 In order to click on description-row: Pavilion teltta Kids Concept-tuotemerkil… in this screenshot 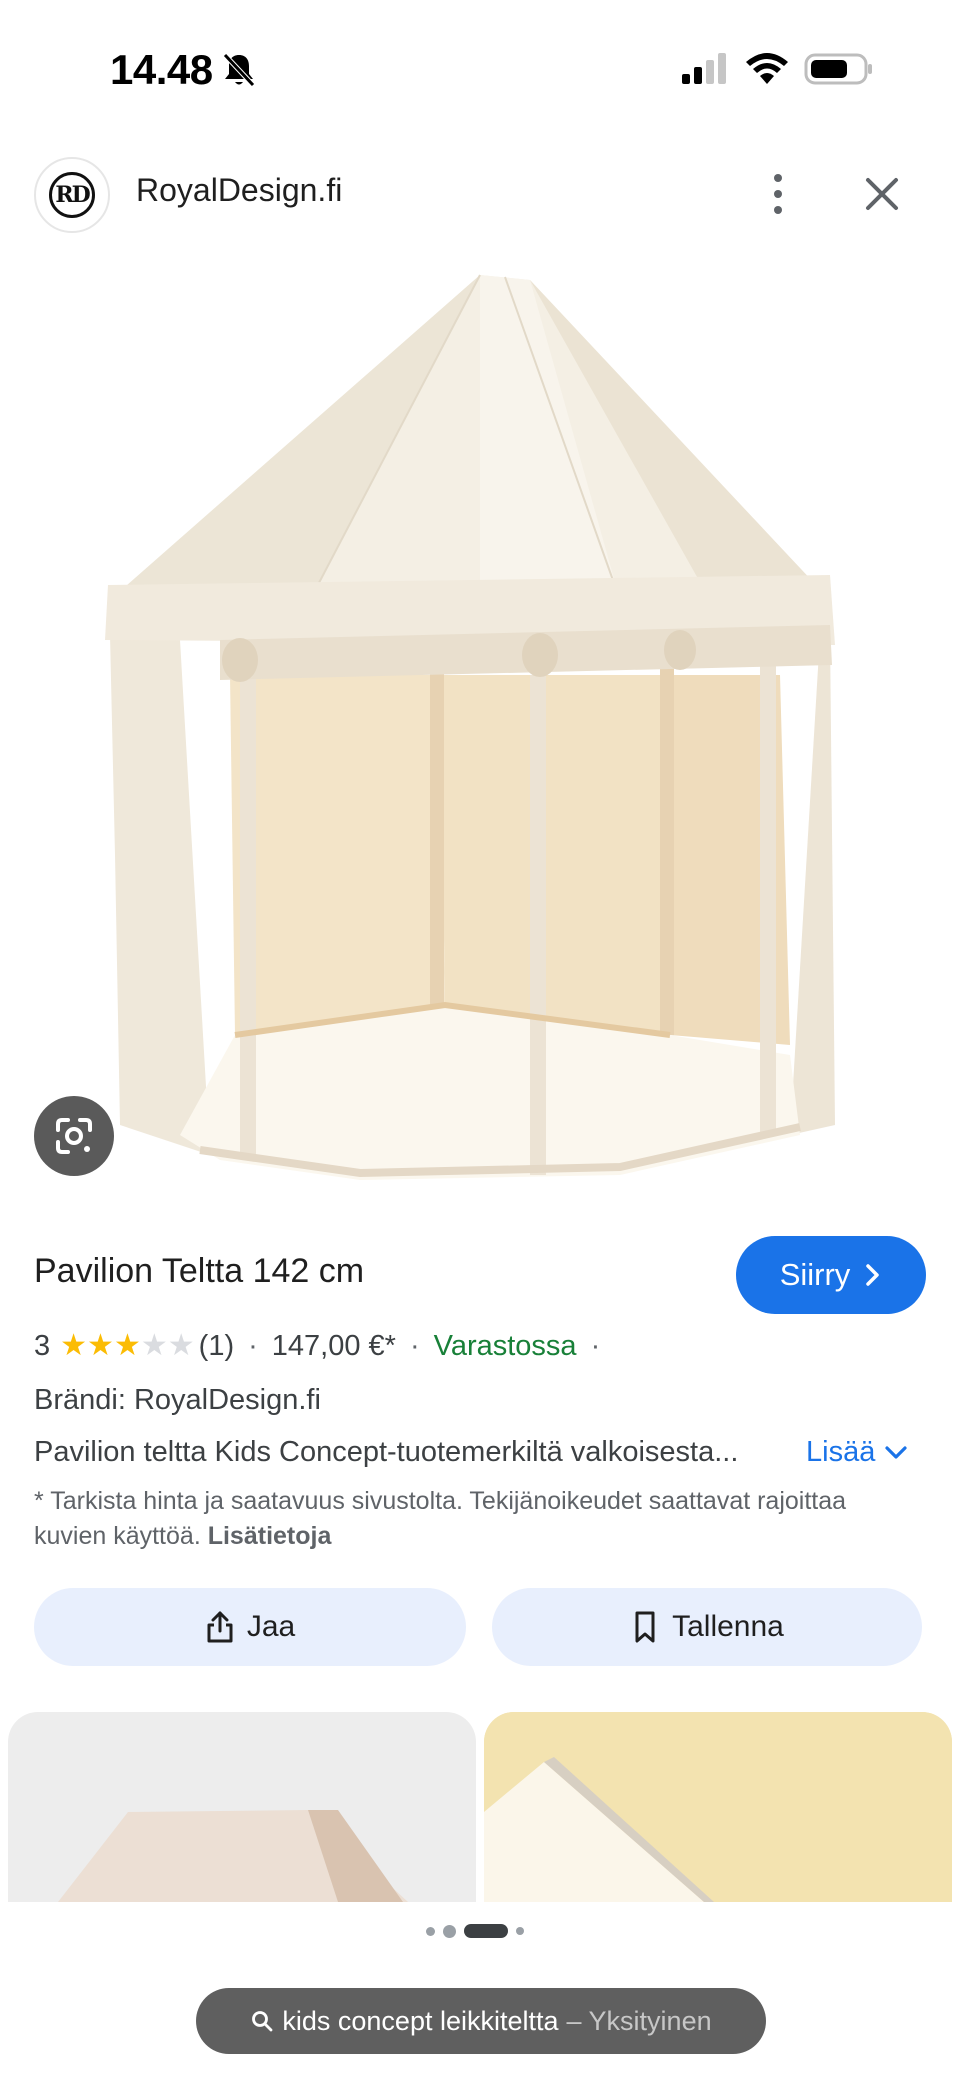, I will do `click(479, 1456)`.